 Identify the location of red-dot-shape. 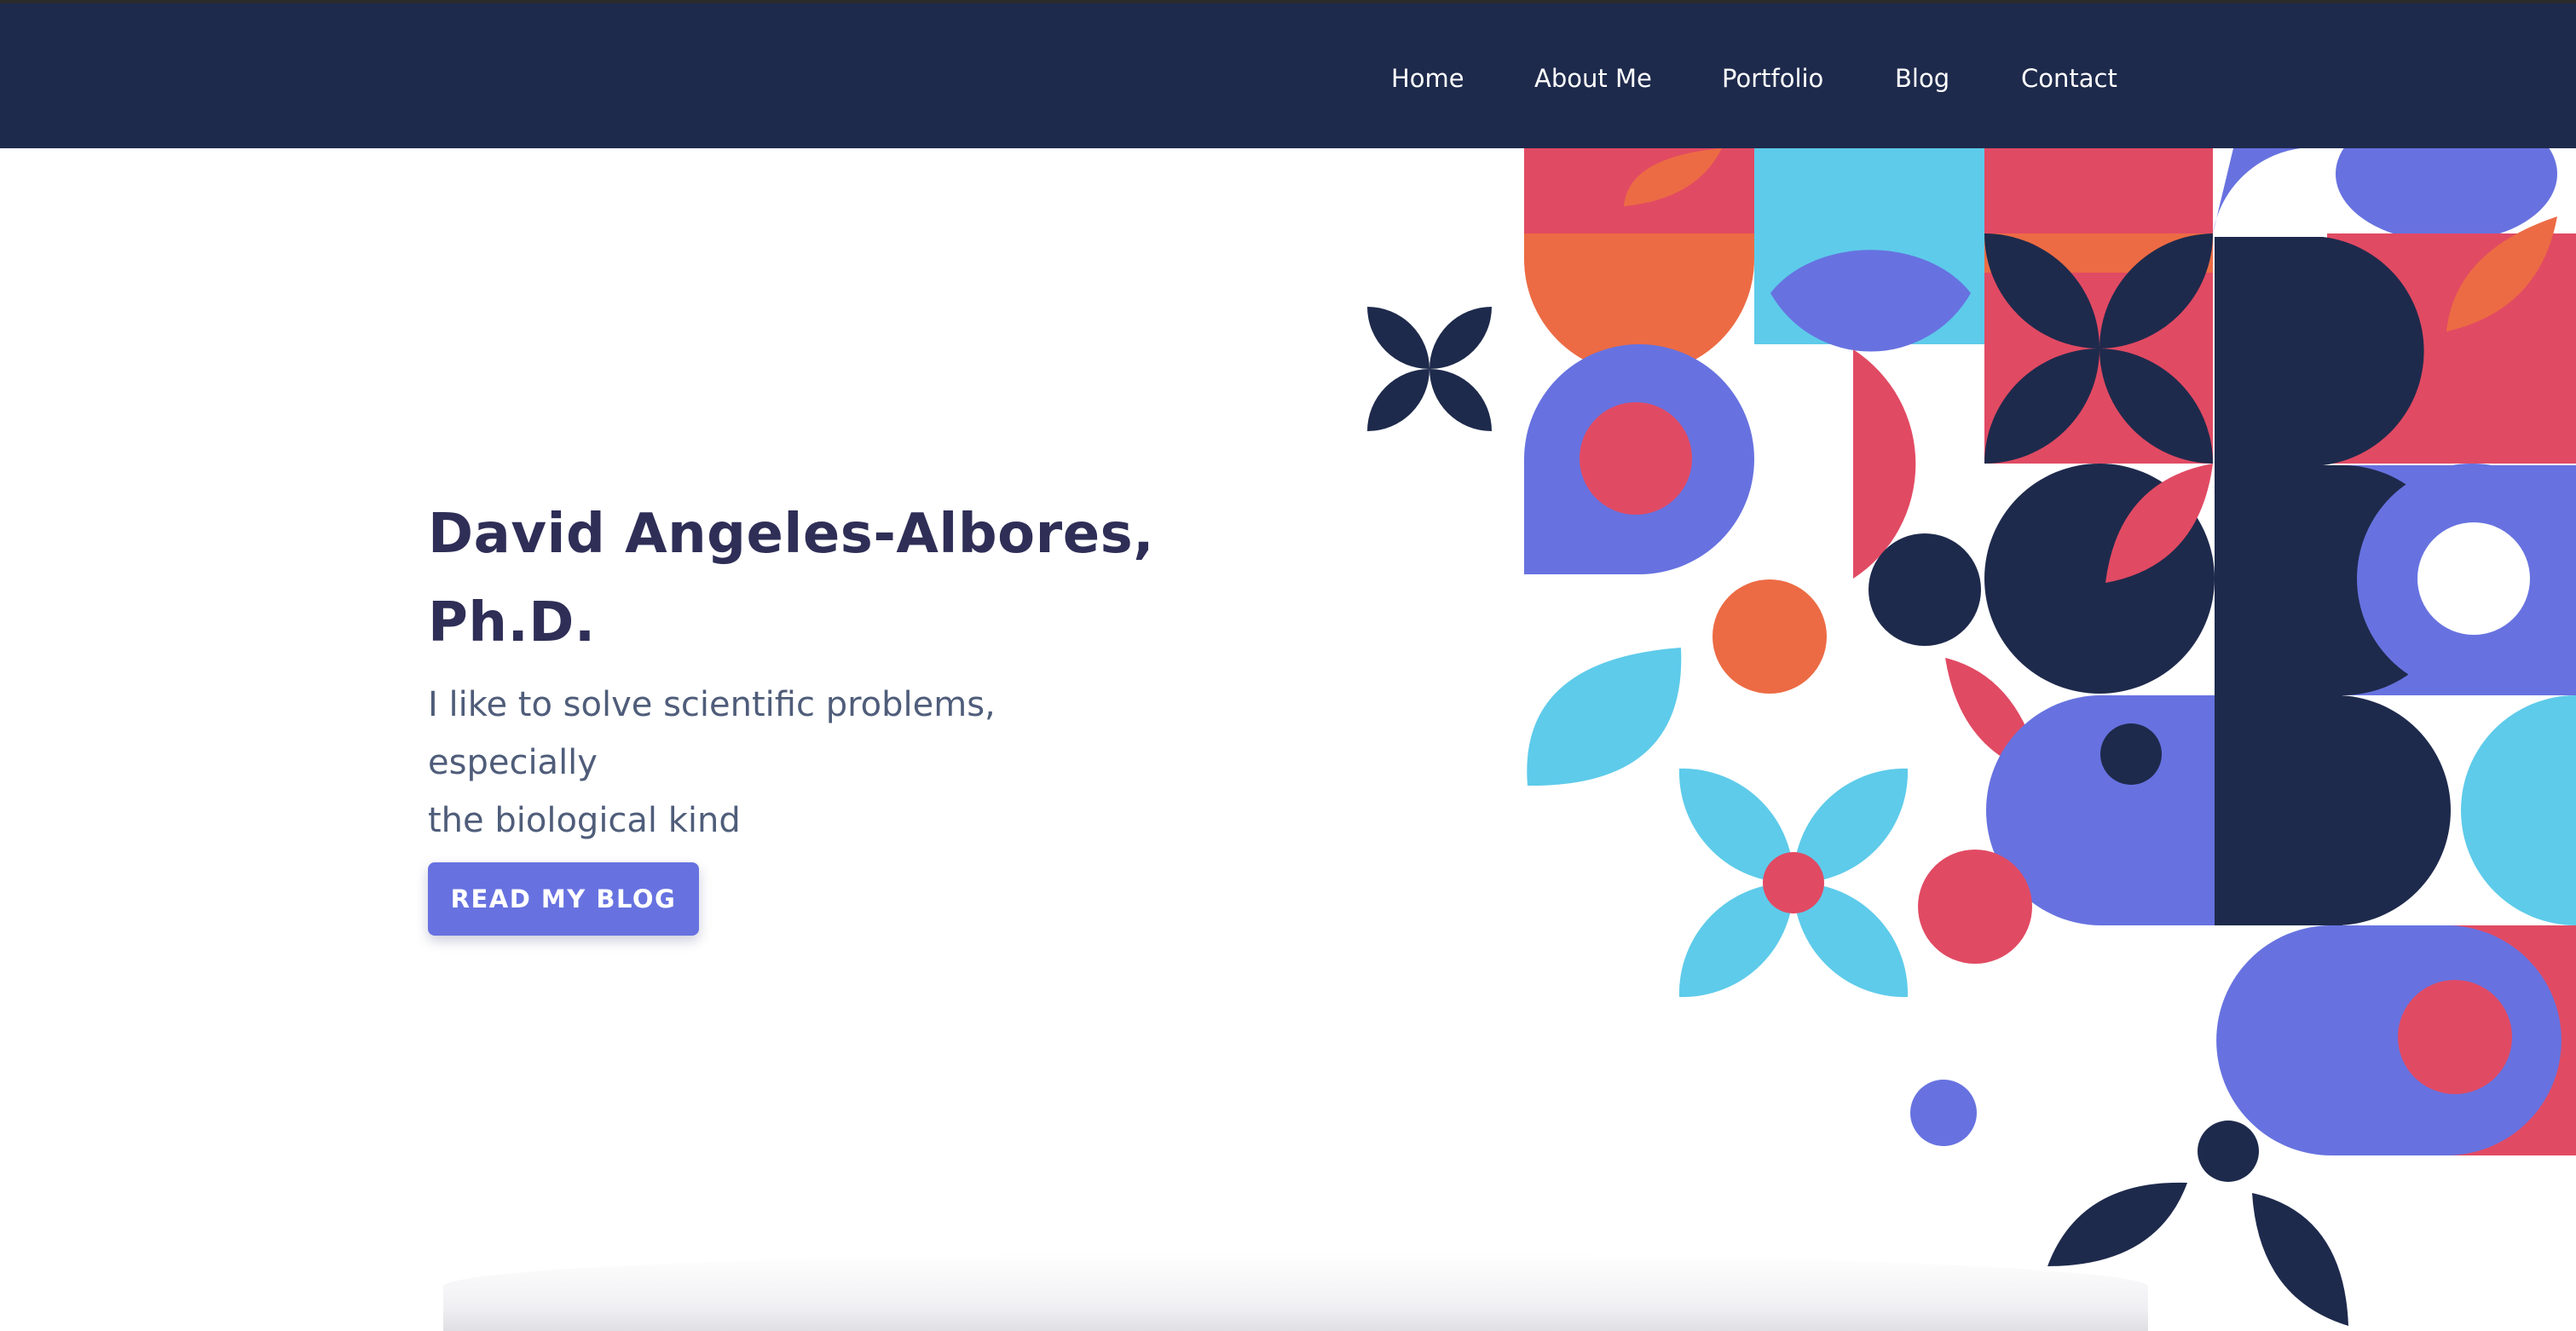
(1636, 459).